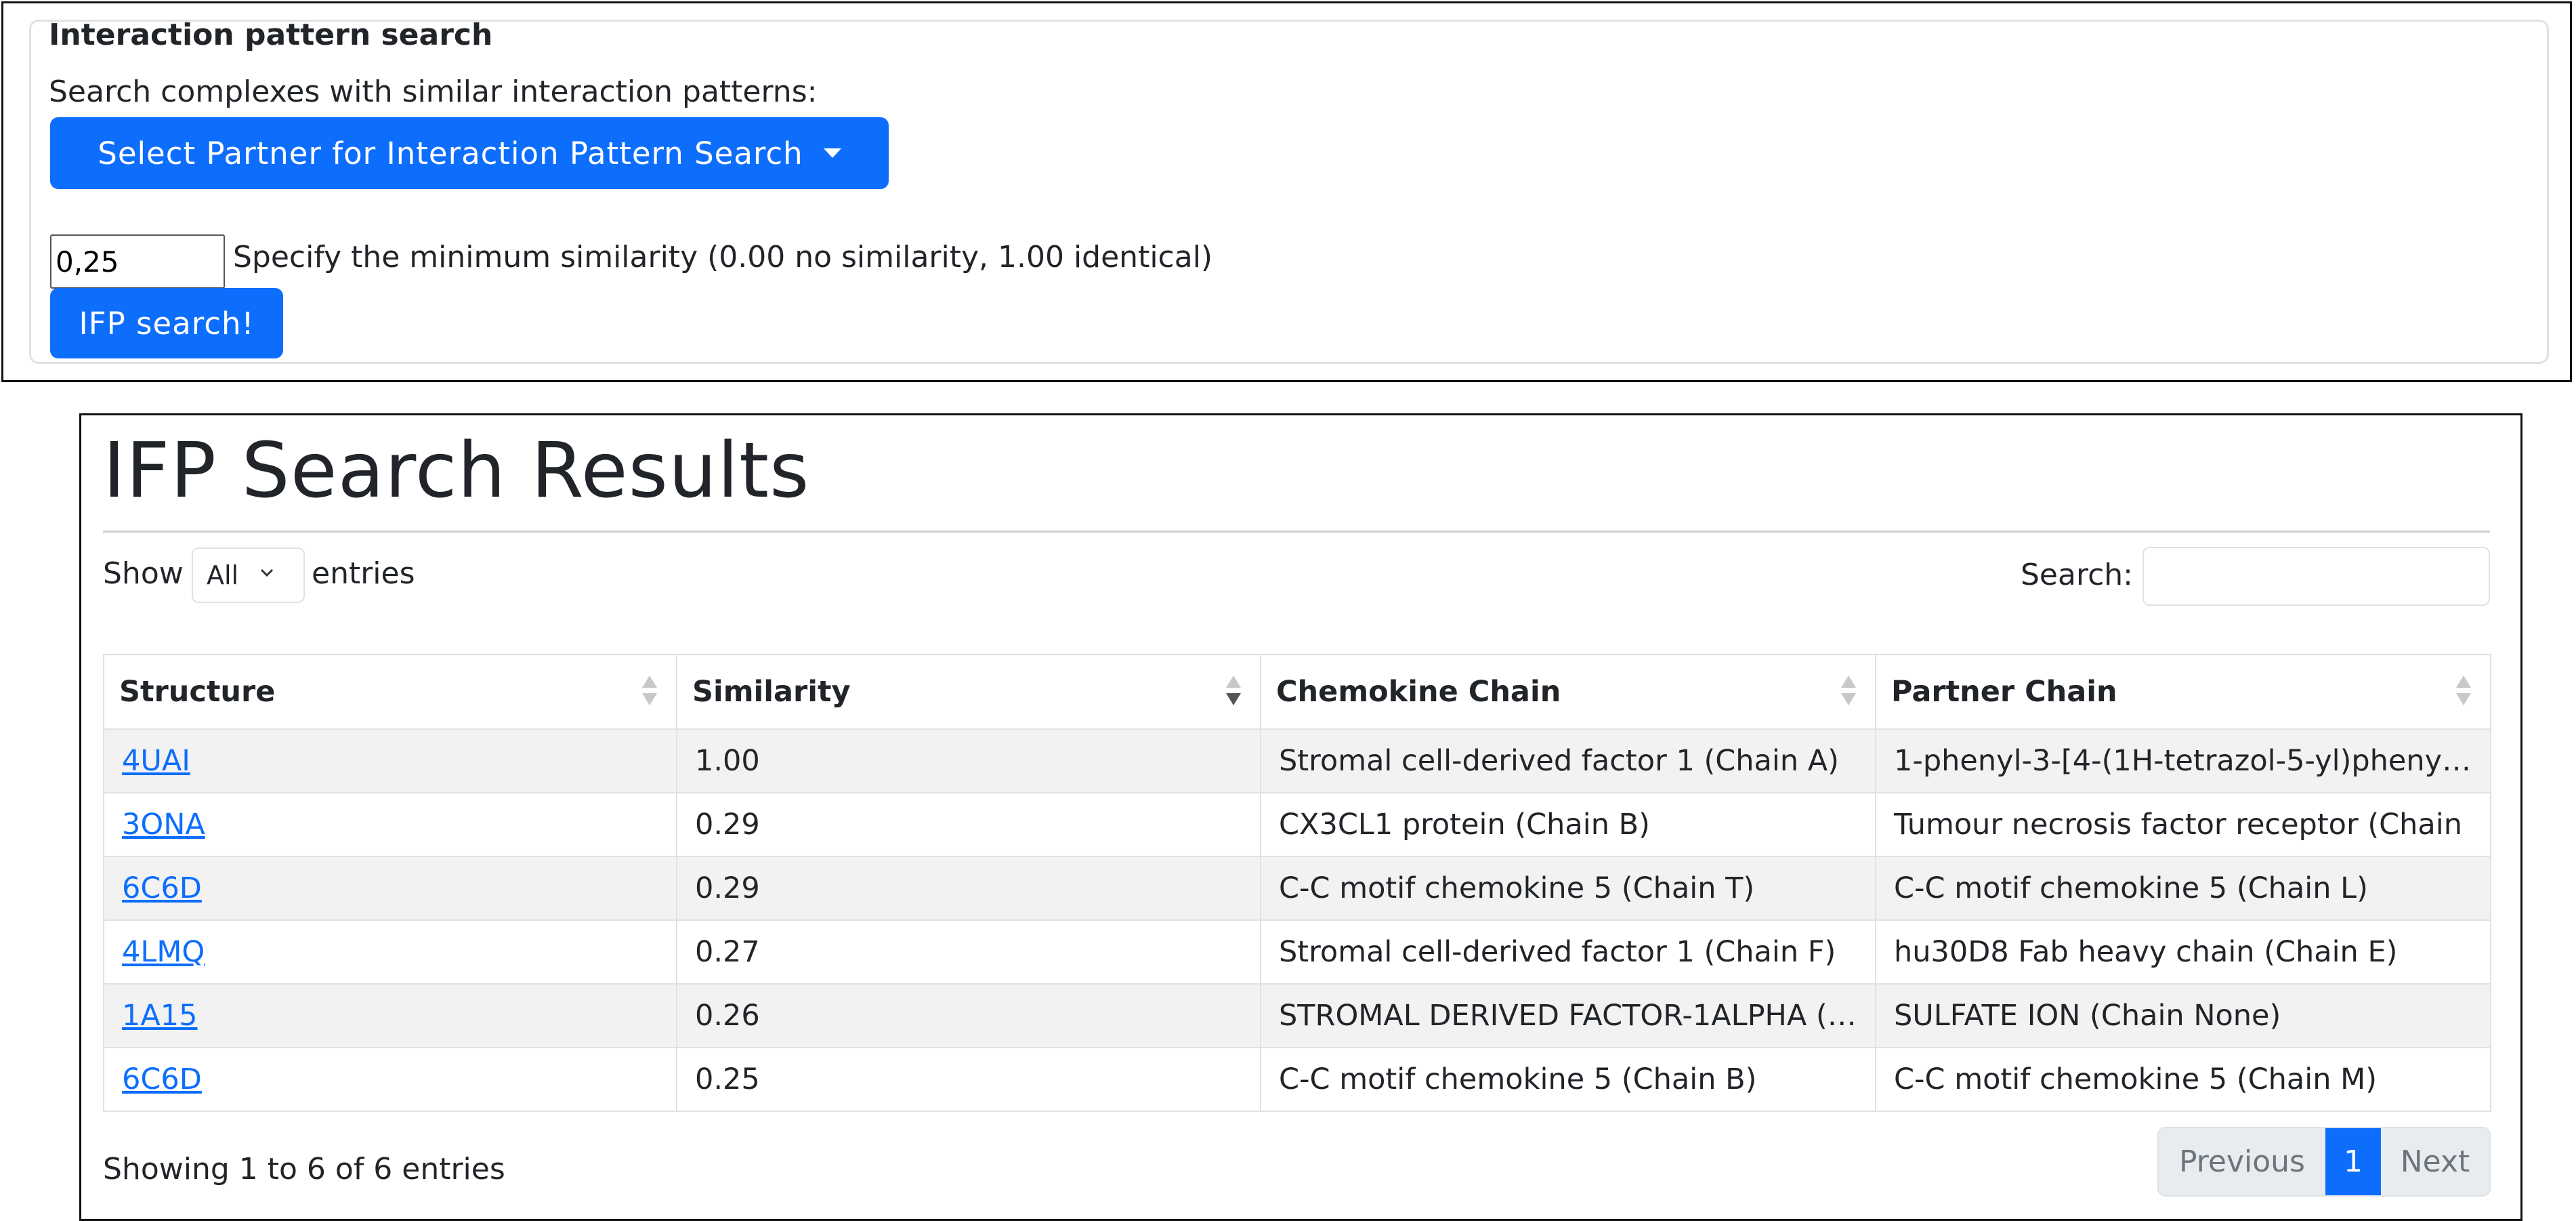  I want to click on column-header-partner-chain: Partner Chain, so click(2183, 692).